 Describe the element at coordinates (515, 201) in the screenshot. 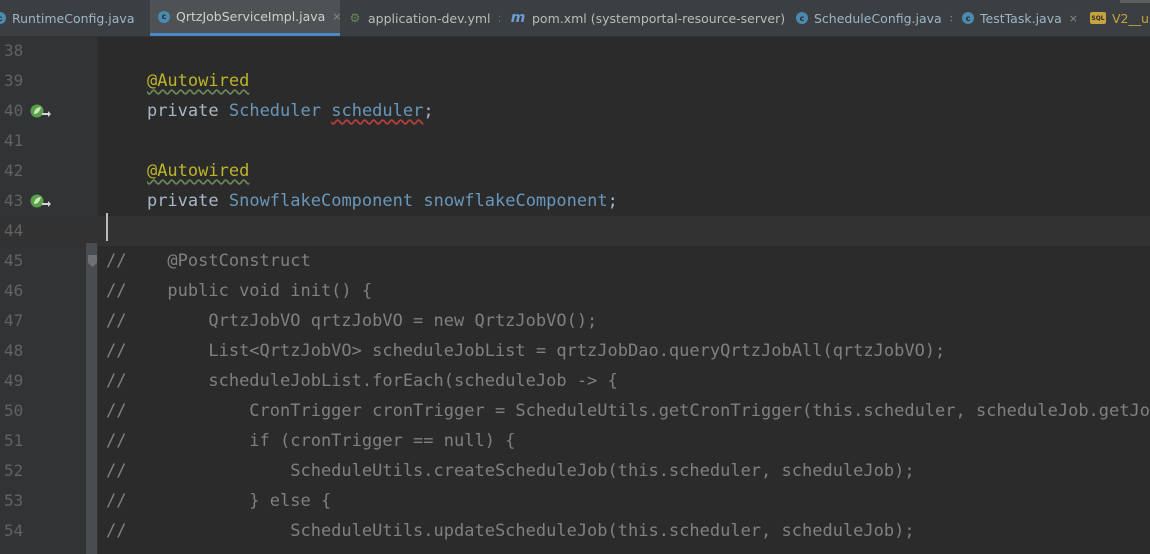

I see `field-name: snowflakeComponent` at that location.